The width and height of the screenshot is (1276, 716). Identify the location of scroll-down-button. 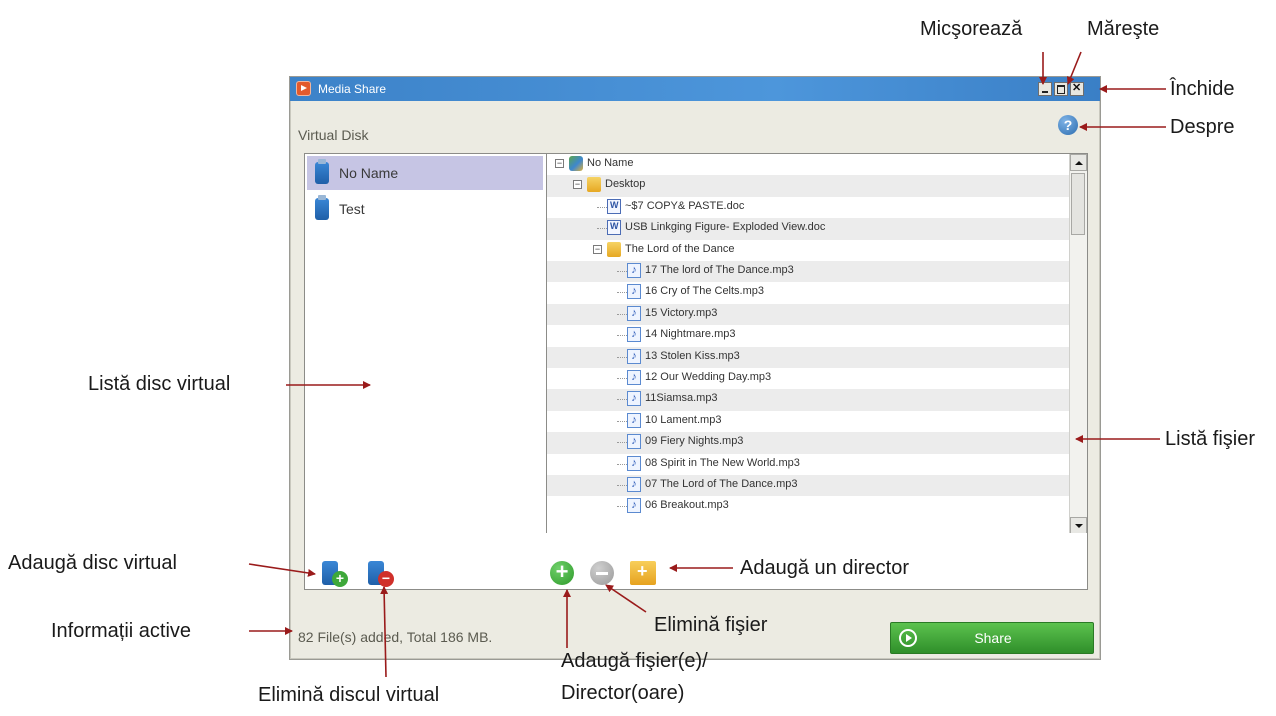
(1078, 525).